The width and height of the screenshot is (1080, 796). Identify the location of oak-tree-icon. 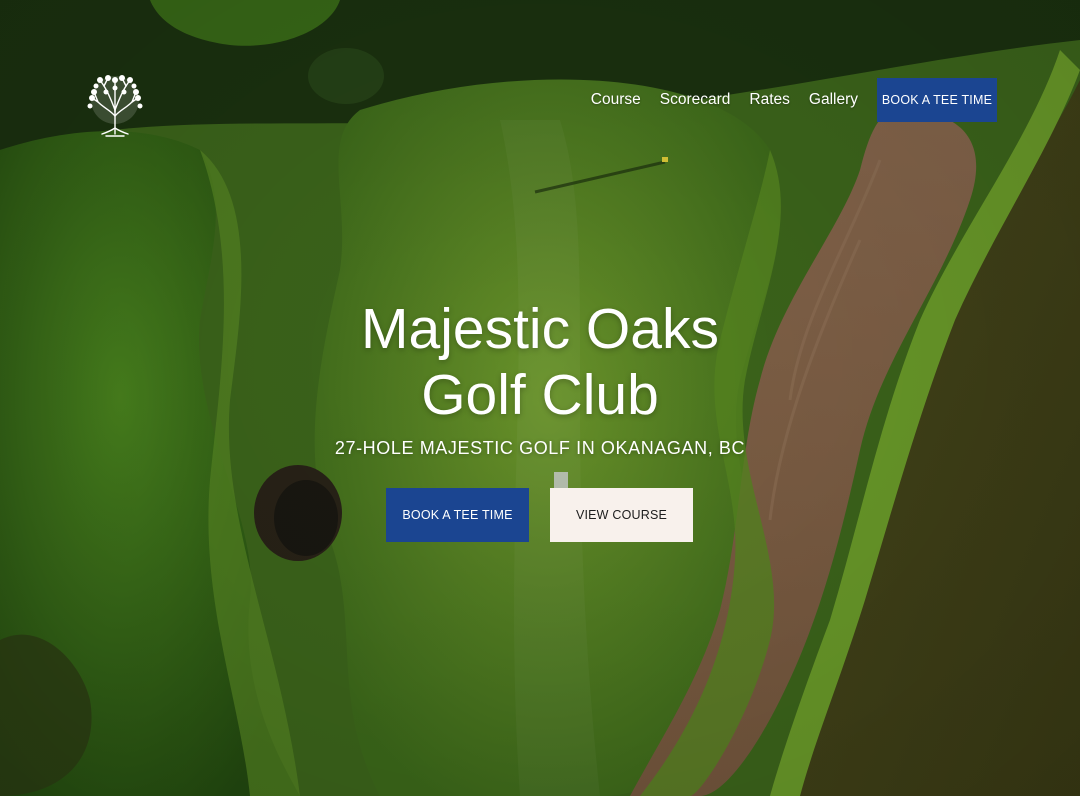
(115, 106).